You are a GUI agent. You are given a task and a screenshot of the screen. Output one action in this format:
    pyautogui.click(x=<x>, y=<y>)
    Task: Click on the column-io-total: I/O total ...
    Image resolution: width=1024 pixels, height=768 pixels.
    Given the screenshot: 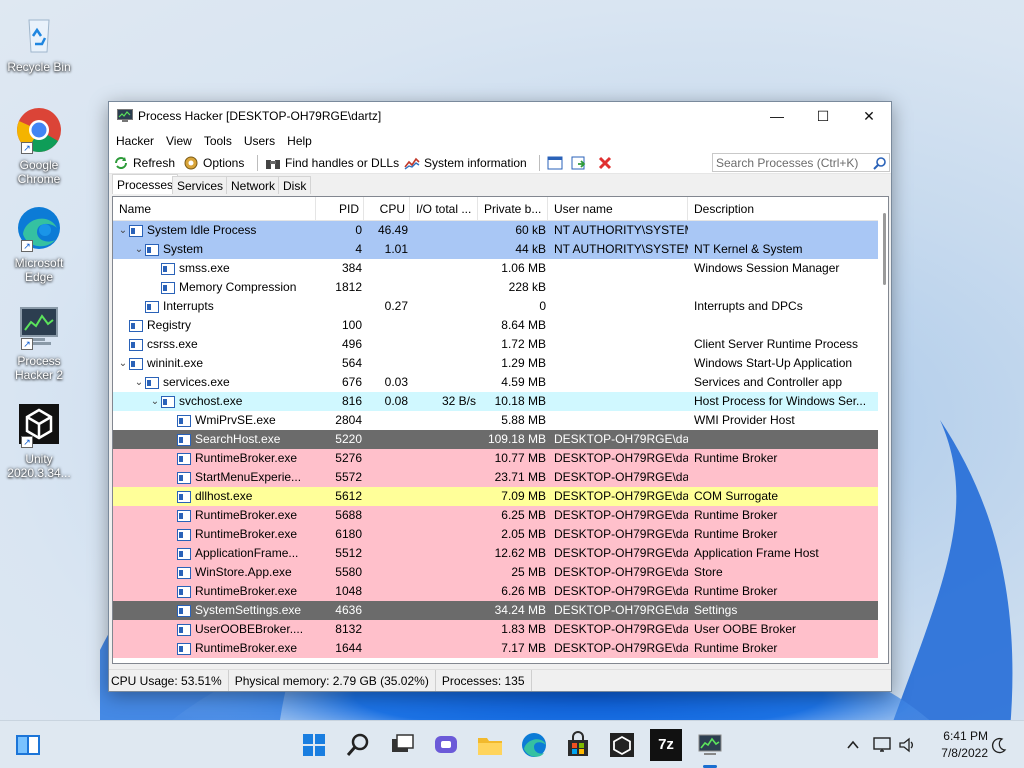 What is the action you would take?
    pyautogui.click(x=444, y=208)
    